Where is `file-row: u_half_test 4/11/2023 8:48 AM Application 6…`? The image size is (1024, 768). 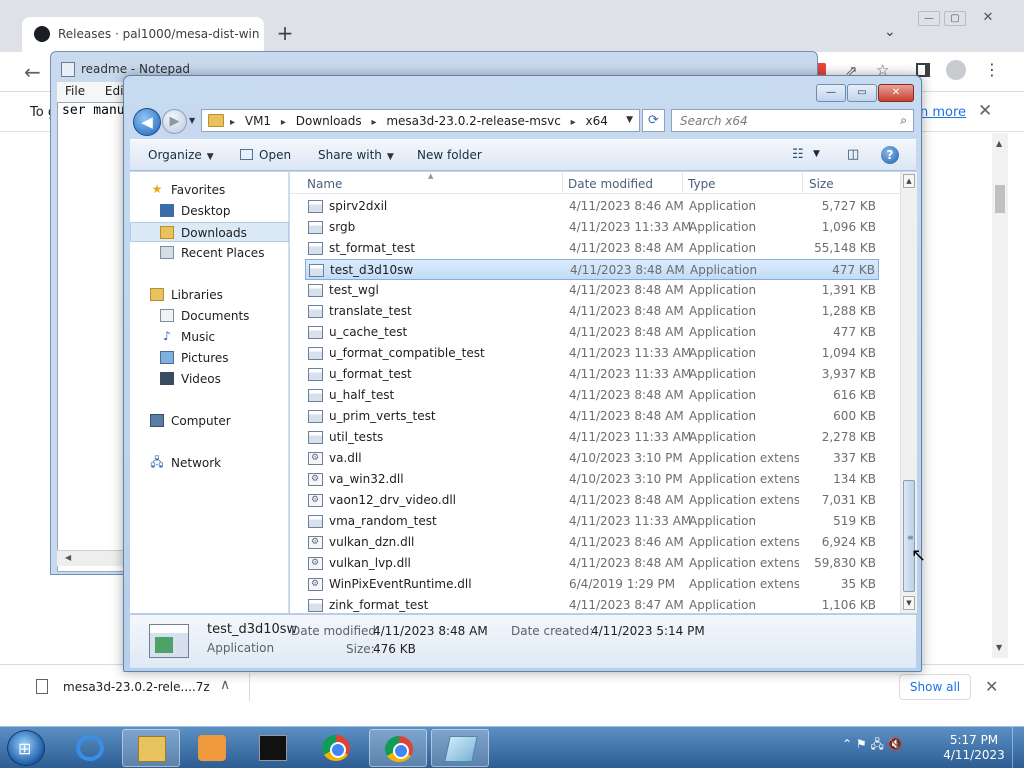
file-row: u_half_test 4/11/2023 8:48 AM Application 6… is located at coordinates (592, 395).